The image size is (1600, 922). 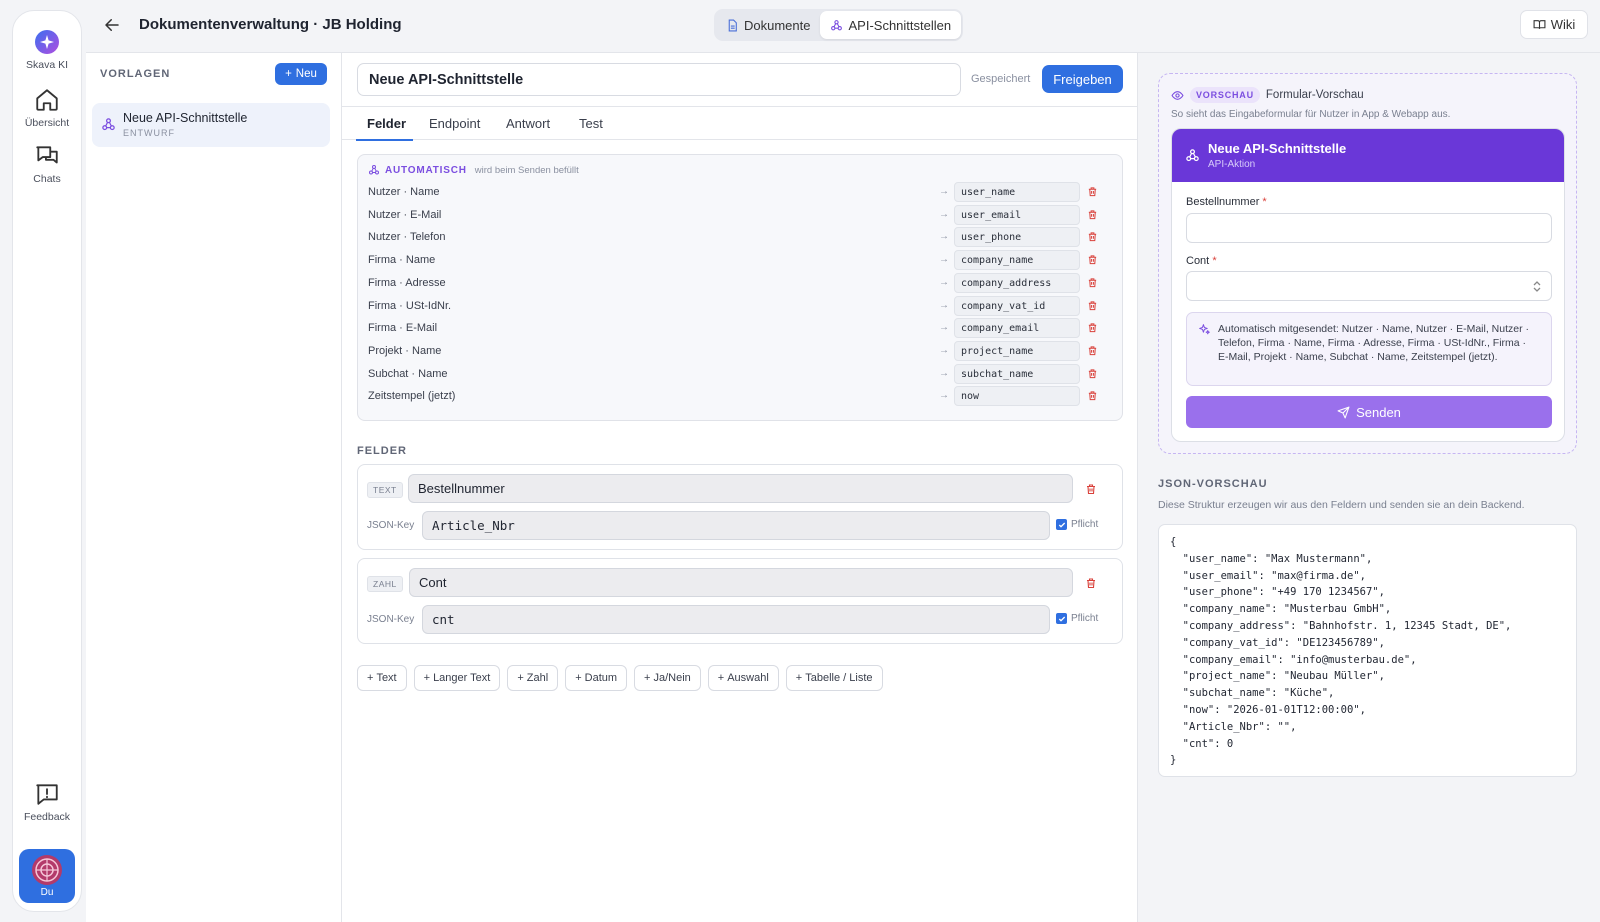 What do you see at coordinates (1085, 618) in the screenshot?
I see `required-label: Pflicht` at bounding box center [1085, 618].